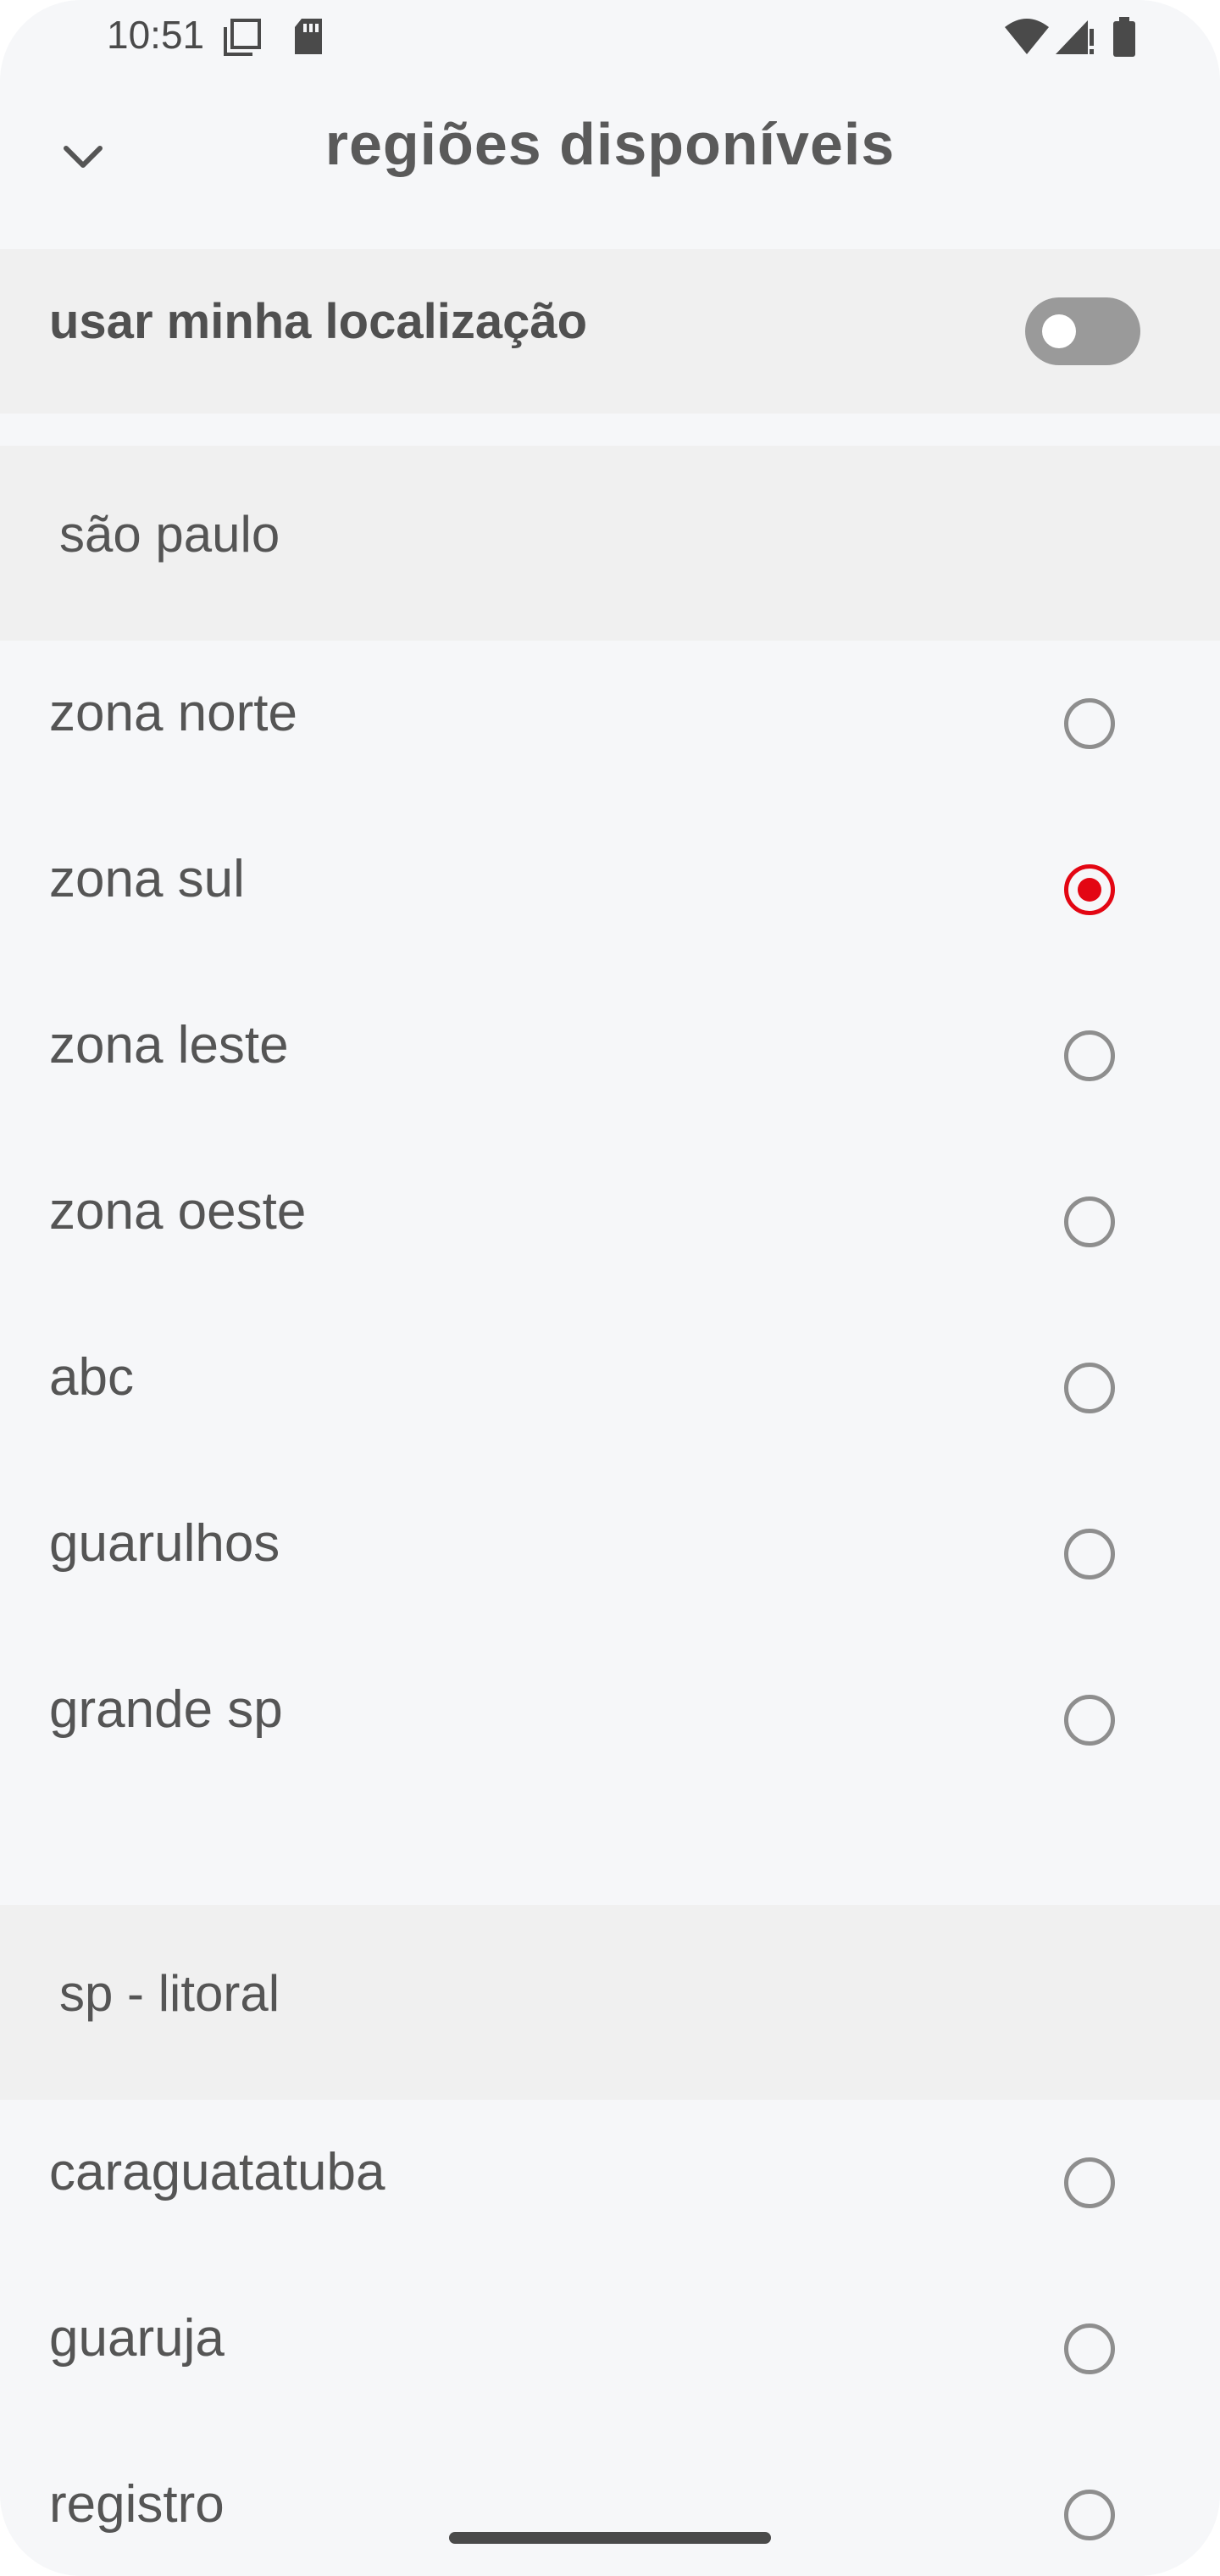 Image resolution: width=1220 pixels, height=2576 pixels. Describe the element at coordinates (610, 2002) in the screenshot. I see `section-header-sp-litoral: sp - litoral` at that location.